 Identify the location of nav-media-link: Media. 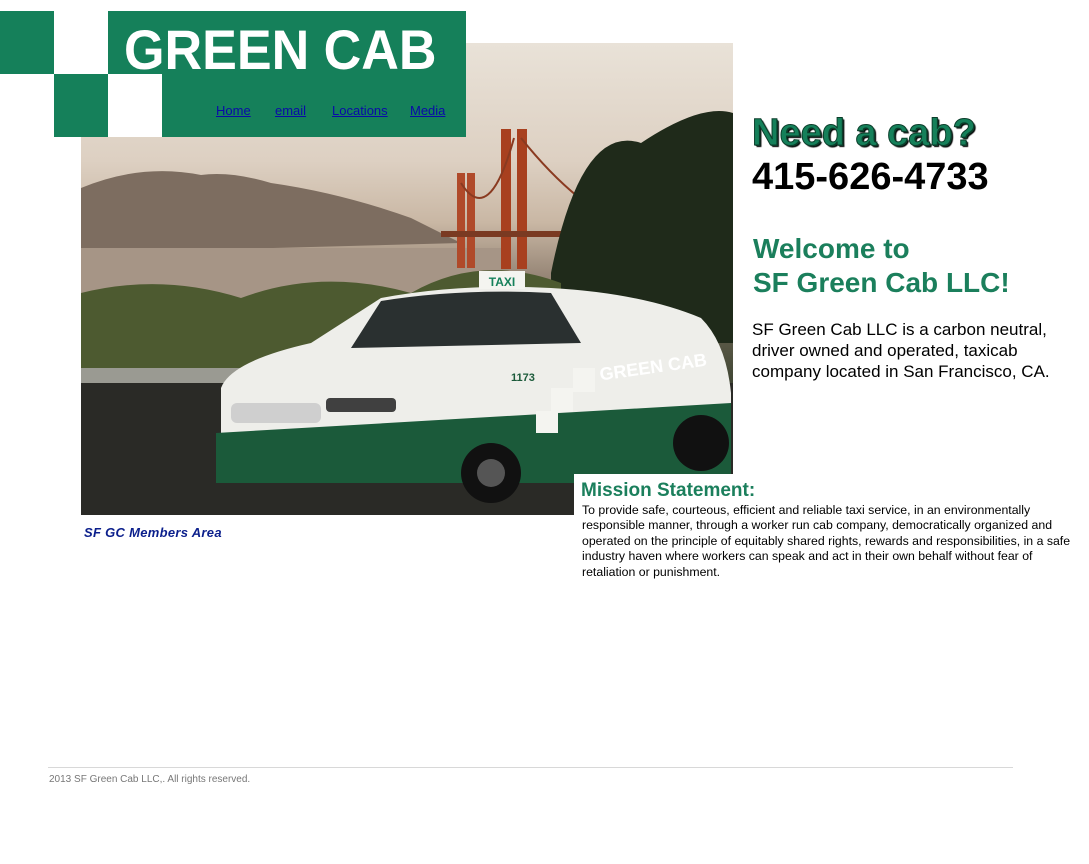
(427, 110).